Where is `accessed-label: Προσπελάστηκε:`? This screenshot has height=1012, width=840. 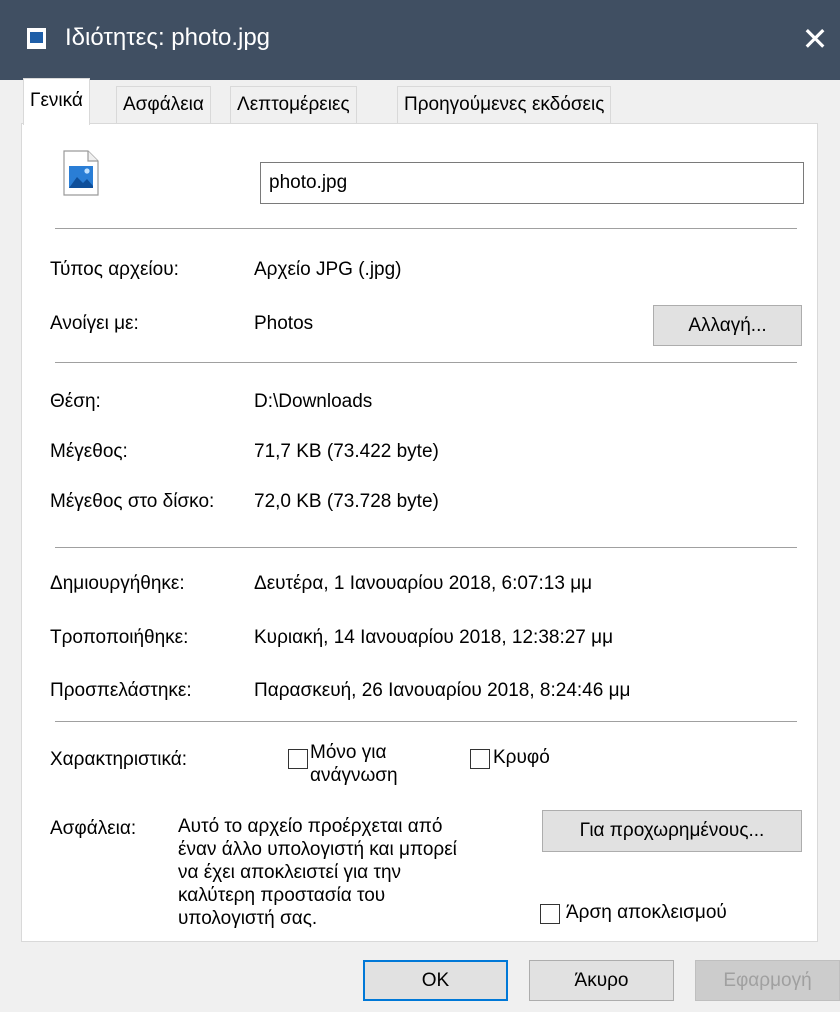 accessed-label: Προσπελάστηκε: is located at coordinates (121, 690).